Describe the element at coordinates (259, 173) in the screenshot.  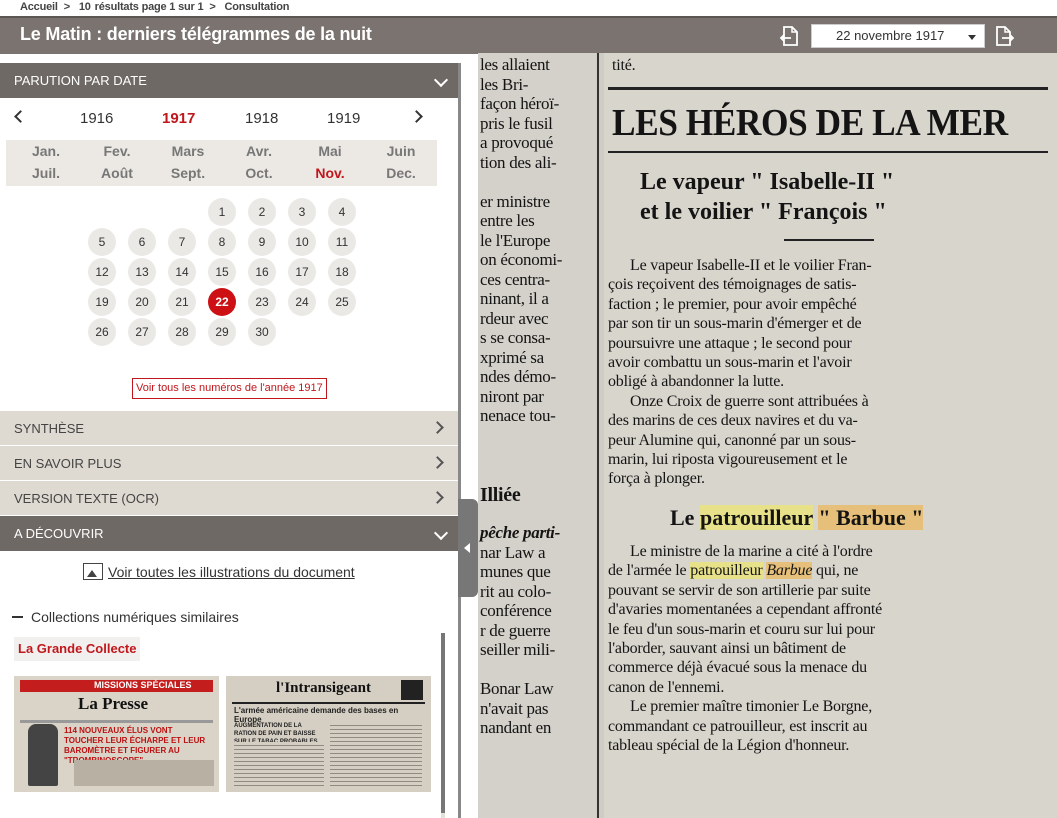
I see `month-oct: Oct.` at that location.